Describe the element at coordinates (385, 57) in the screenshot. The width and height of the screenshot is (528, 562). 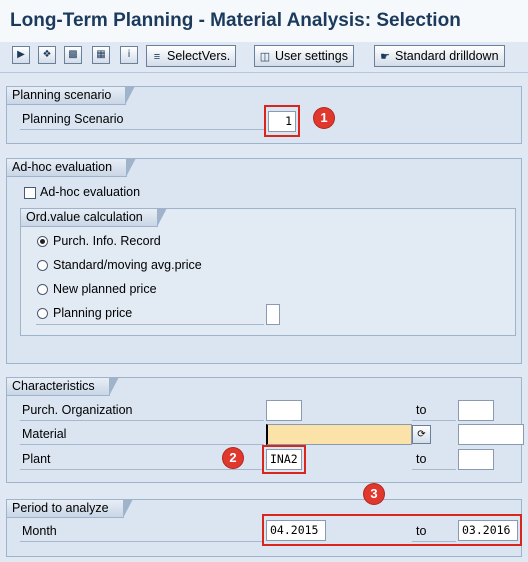
I see `drilldown-icon: ☛` at that location.